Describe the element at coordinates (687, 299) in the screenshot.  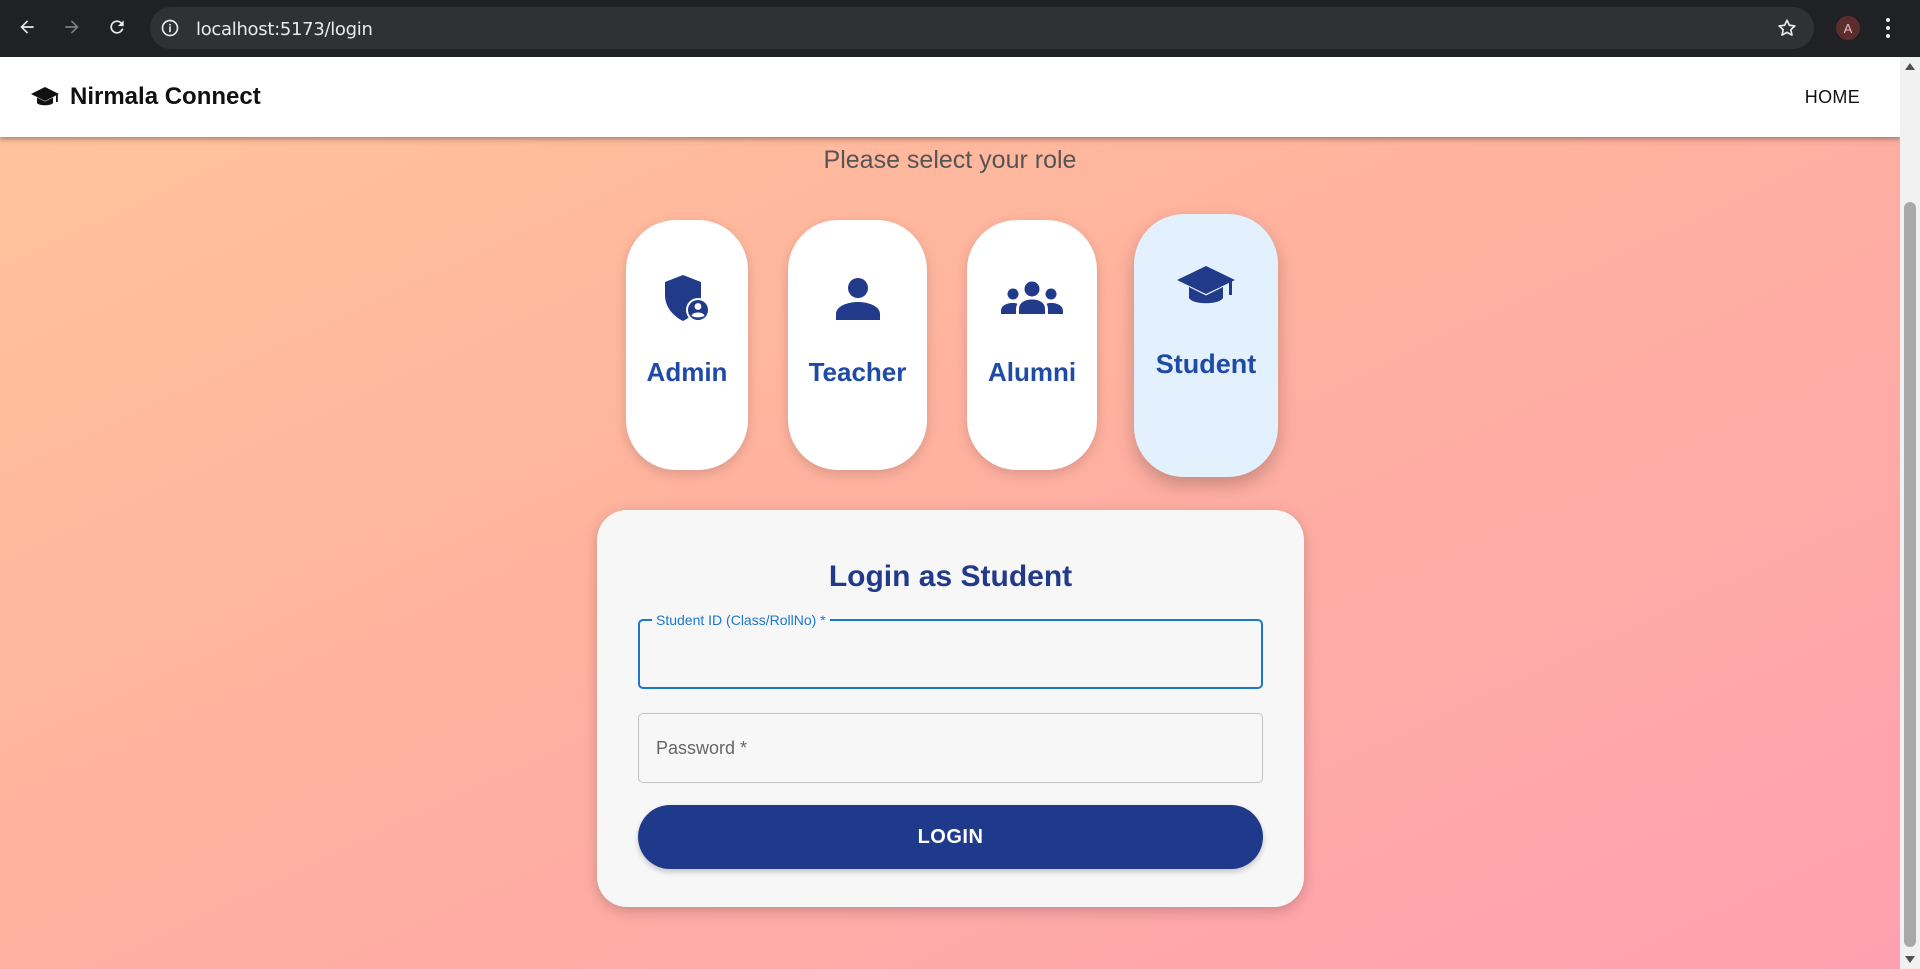
I see `admin-shield-icon` at that location.